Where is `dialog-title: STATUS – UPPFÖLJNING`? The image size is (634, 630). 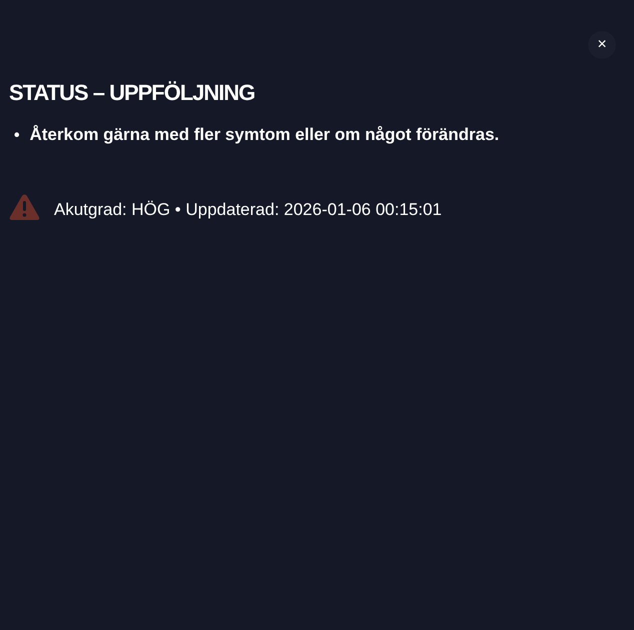 dialog-title: STATUS – UPPFÖLJNING is located at coordinates (132, 93).